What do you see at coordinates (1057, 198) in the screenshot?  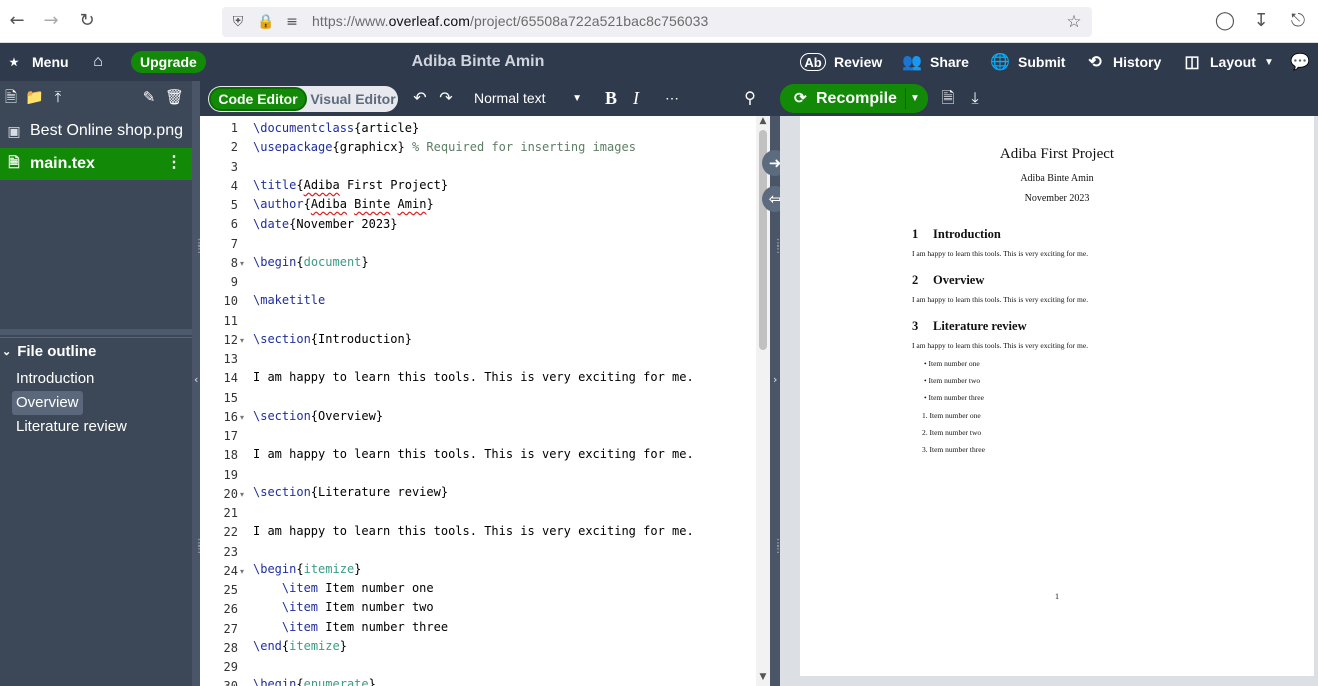 I see `pdf-date: November 2023` at bounding box center [1057, 198].